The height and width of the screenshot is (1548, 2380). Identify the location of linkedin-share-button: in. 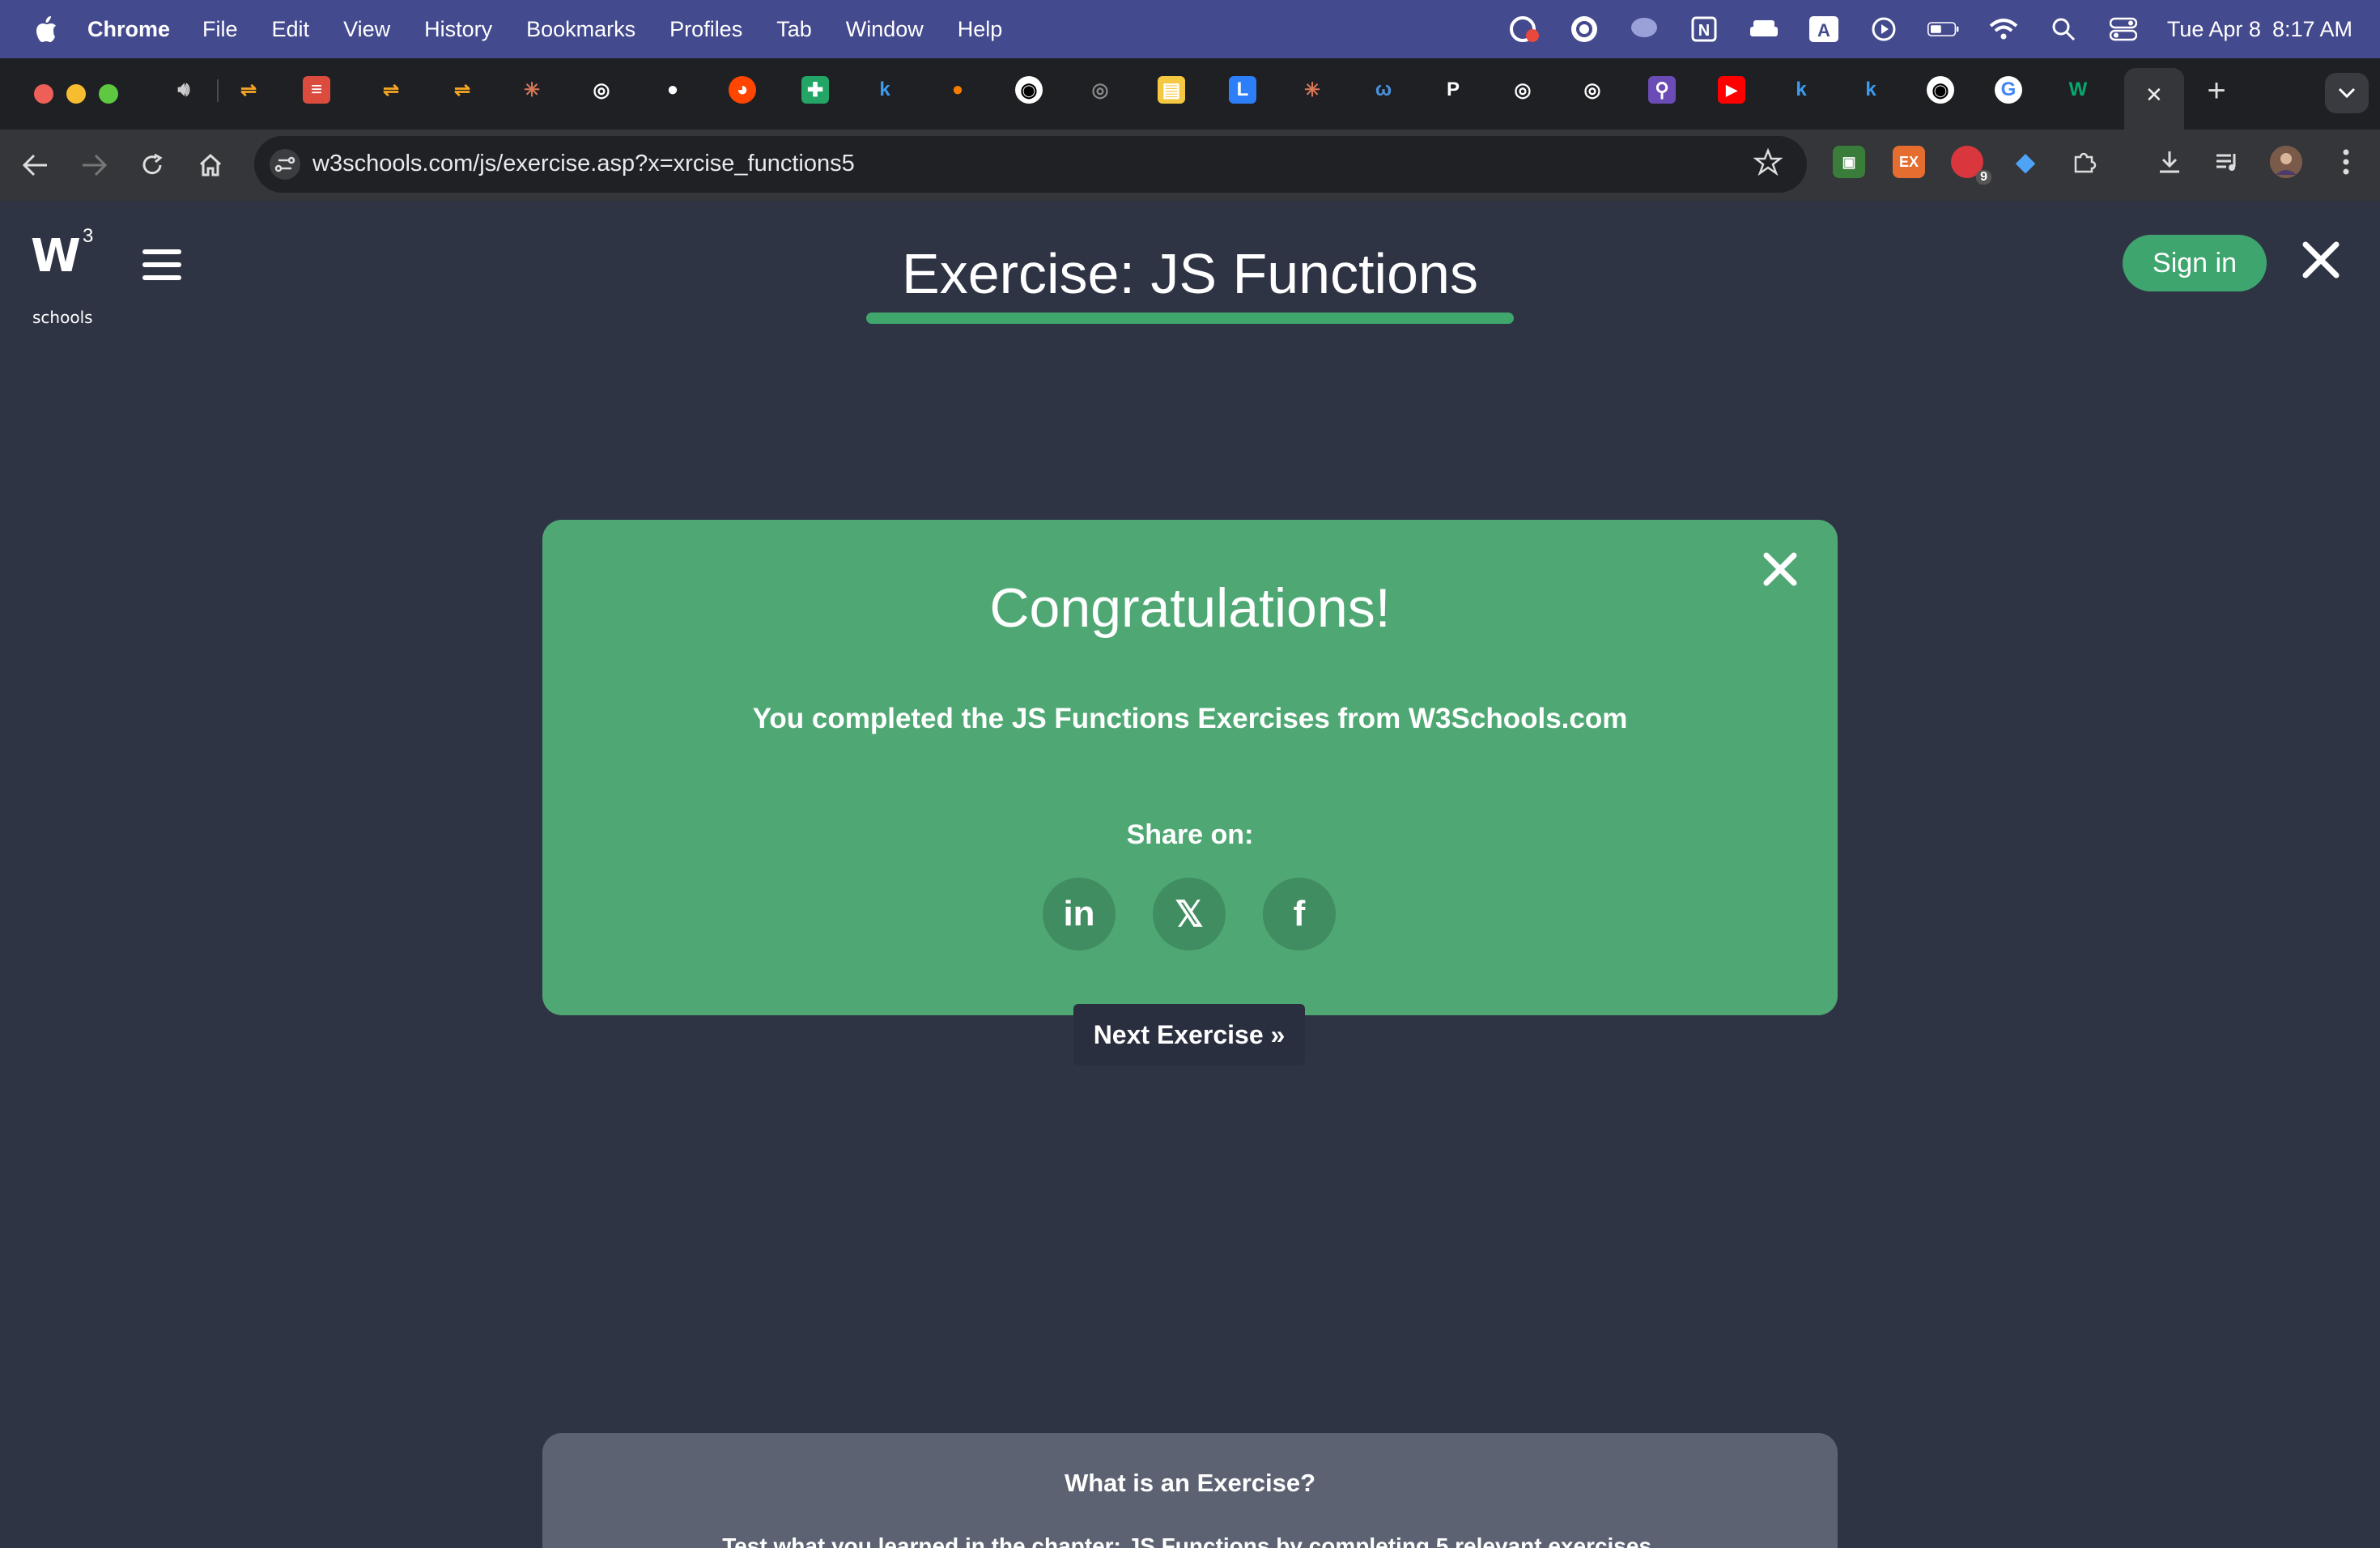
(1079, 914).